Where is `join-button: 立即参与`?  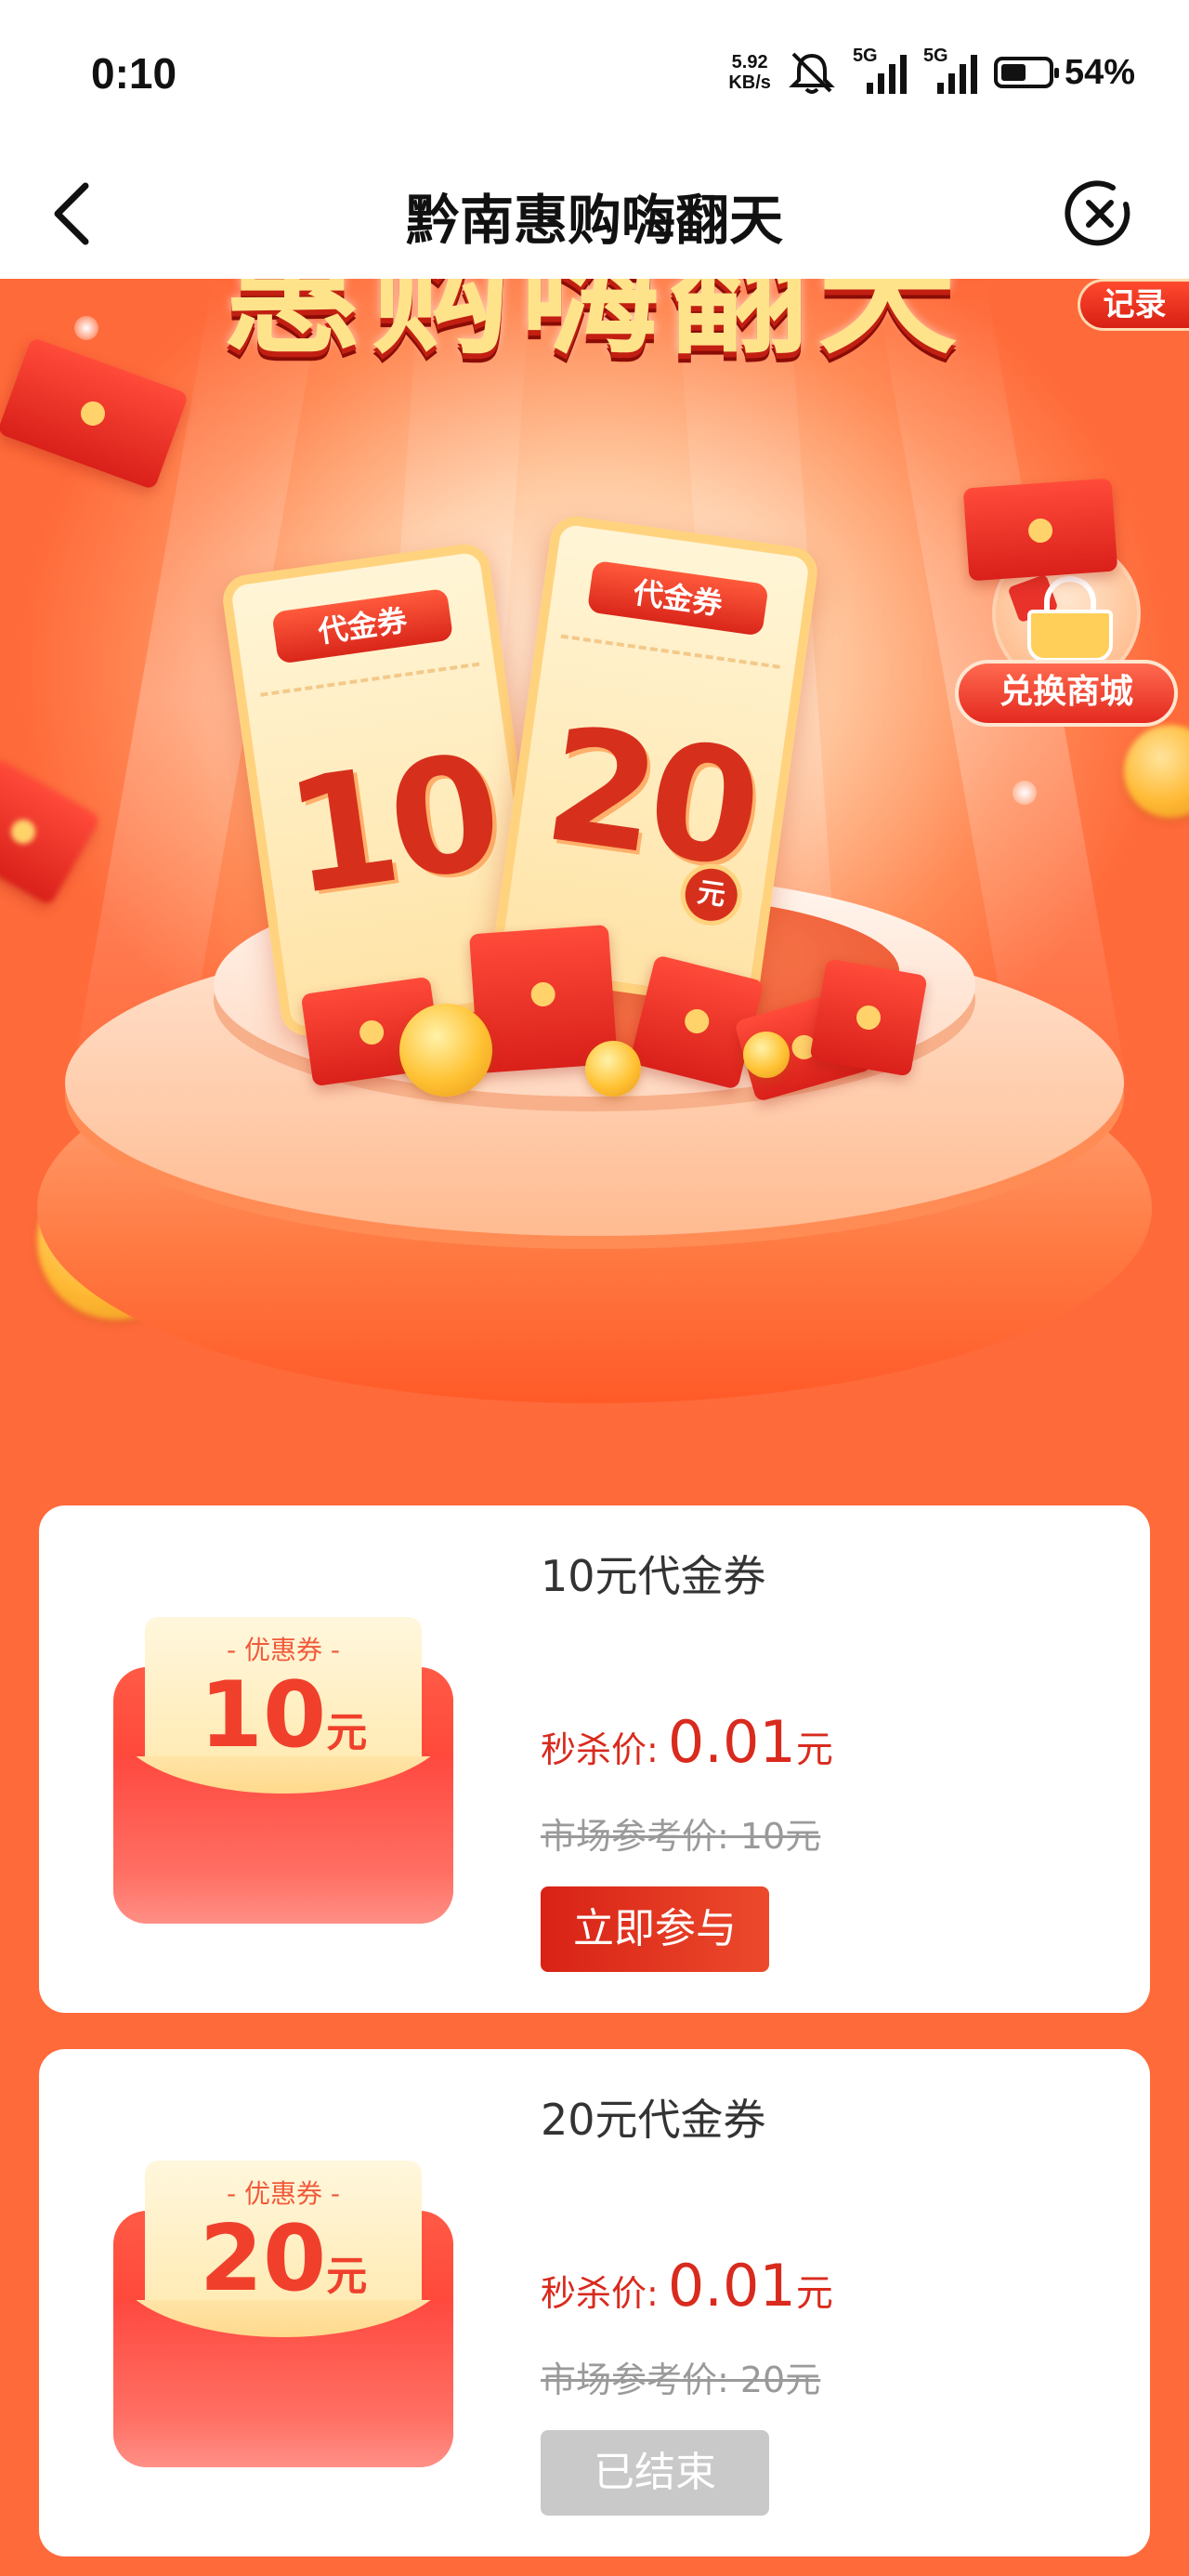 join-button: 立即参与 is located at coordinates (655, 1929).